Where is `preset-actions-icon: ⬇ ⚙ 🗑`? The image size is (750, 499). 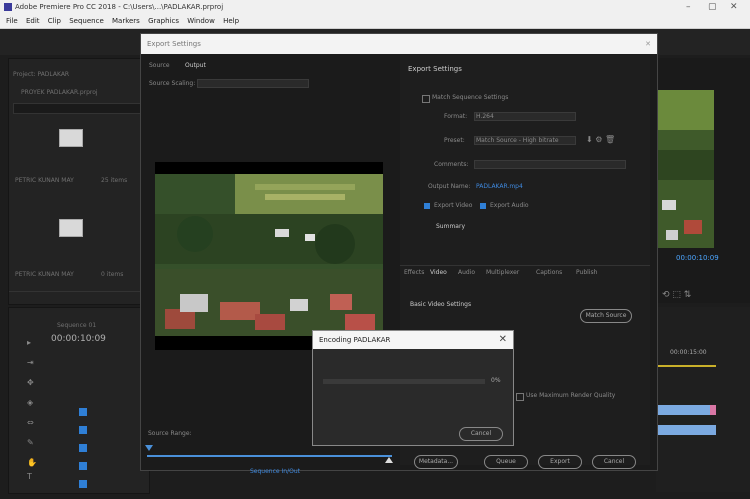
preset-actions-icon: ⬇ ⚙ 🗑 is located at coordinates (600, 139).